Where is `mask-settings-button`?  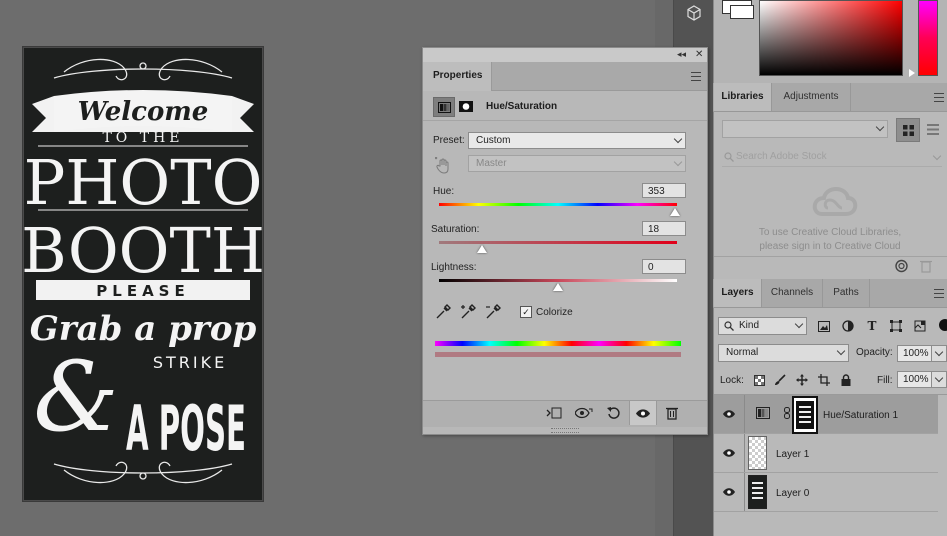
mask-settings-button is located at coordinates (466, 106).